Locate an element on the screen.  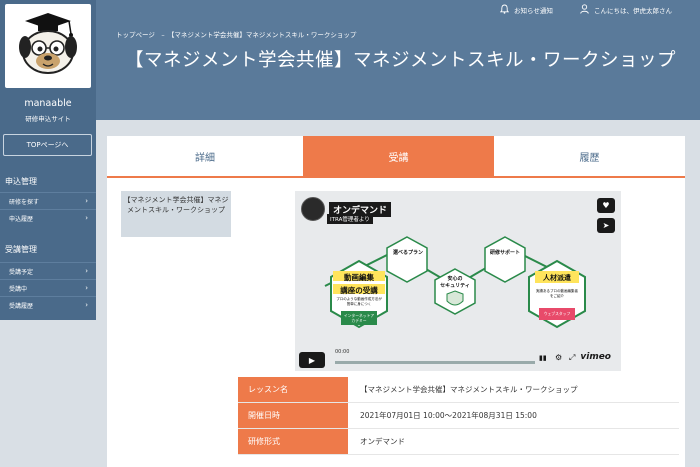
bell-icon is located at coordinates (504, 10).